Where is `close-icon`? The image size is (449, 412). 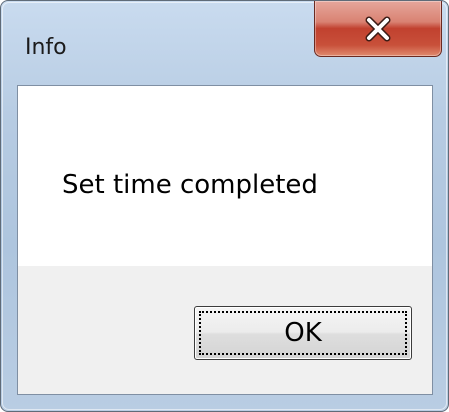
close-icon is located at coordinates (378, 28).